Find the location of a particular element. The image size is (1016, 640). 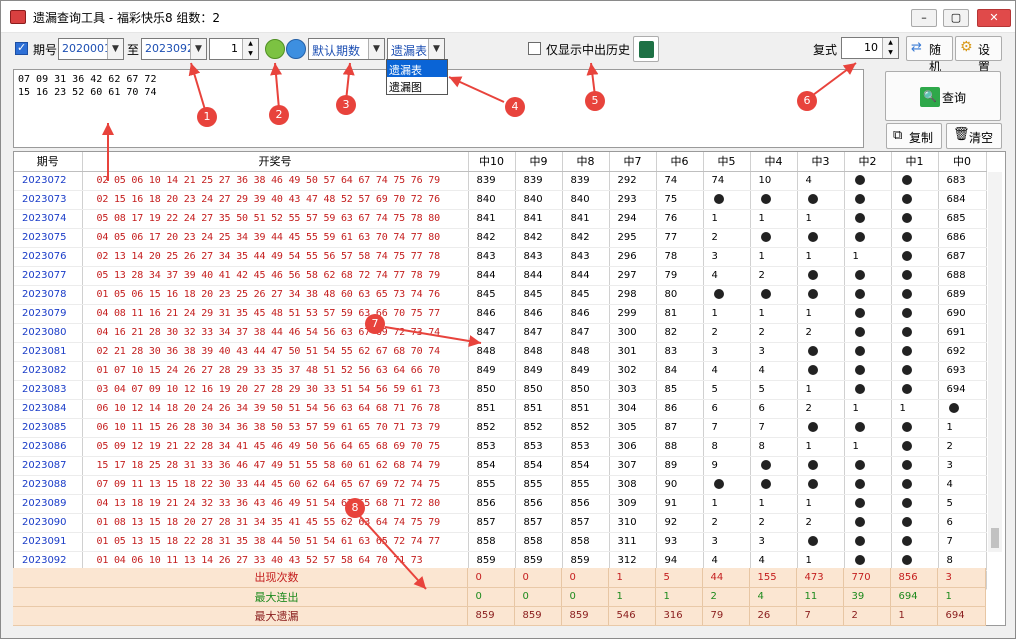

annotation-marker-4: 4 is located at coordinates (515, 107).